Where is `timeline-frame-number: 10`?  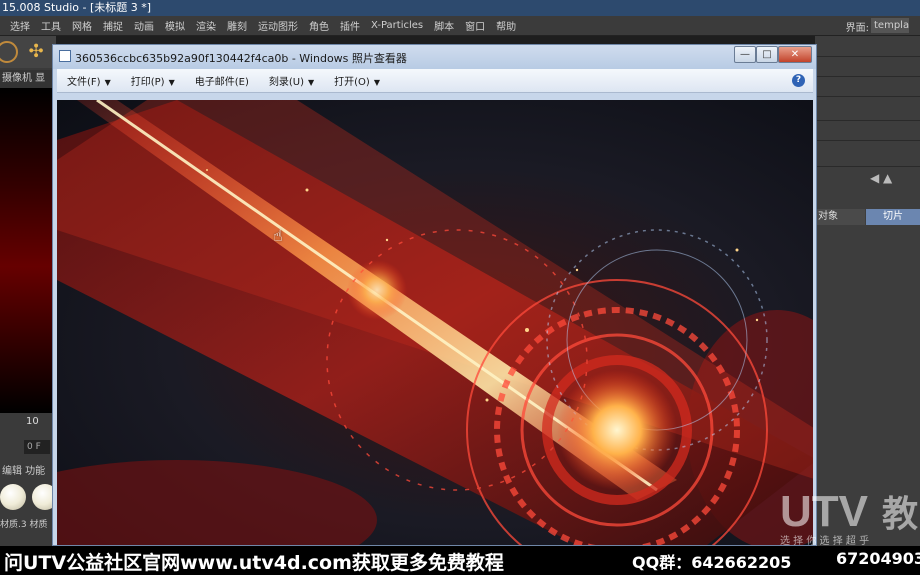
timeline-frame-number: 10 is located at coordinates (32, 421).